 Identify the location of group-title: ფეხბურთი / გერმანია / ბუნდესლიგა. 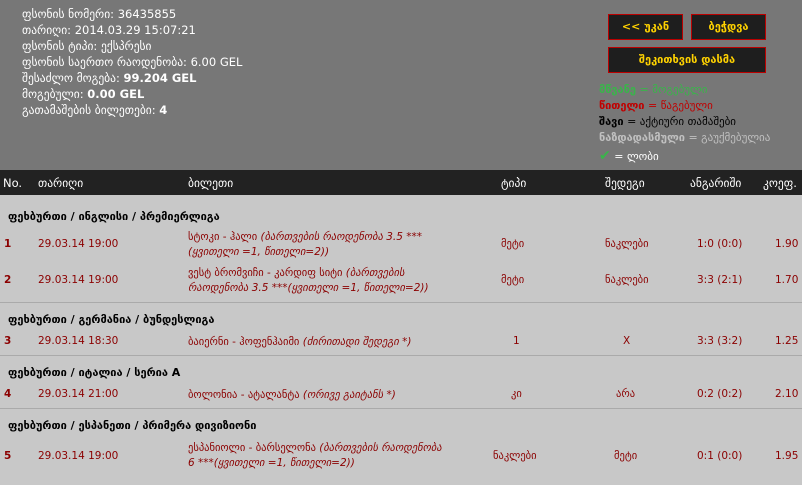
(111, 319).